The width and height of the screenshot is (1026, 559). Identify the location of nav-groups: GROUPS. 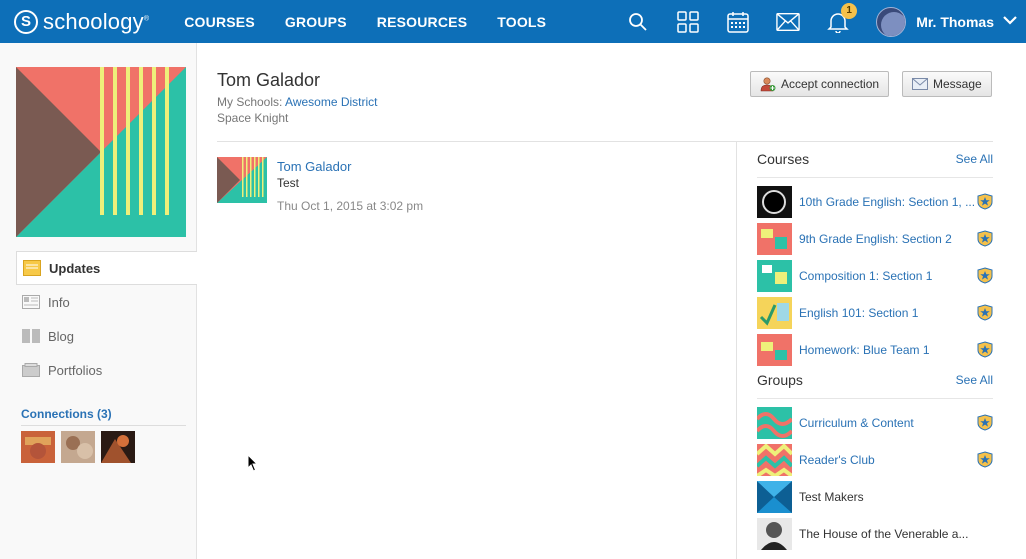
(316, 22).